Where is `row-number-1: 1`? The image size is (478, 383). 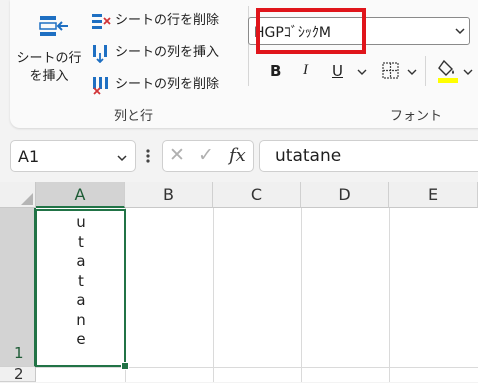
row-number-1: 1 is located at coordinates (19, 353).